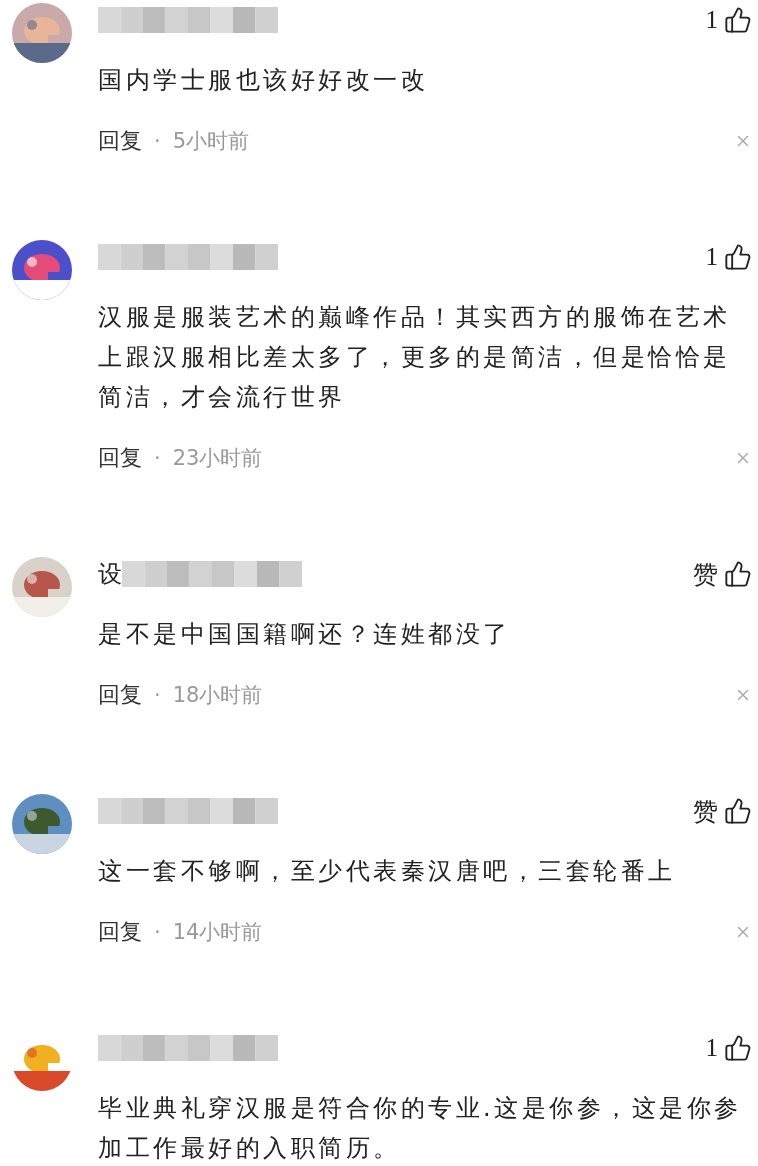 The width and height of the screenshot is (758, 1166). I want to click on comment-text: 是不是中国国籍啊还？连姓都没了, so click(305, 634).